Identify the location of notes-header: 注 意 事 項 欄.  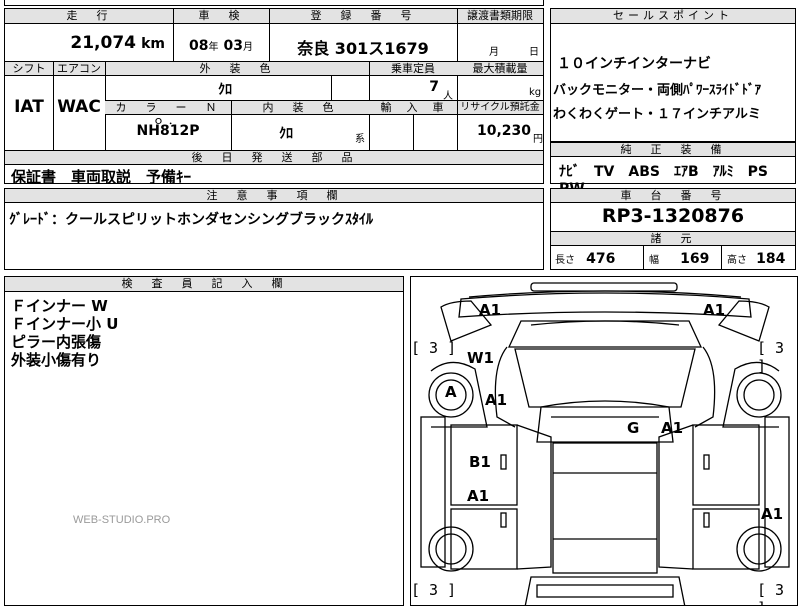
(274, 196).